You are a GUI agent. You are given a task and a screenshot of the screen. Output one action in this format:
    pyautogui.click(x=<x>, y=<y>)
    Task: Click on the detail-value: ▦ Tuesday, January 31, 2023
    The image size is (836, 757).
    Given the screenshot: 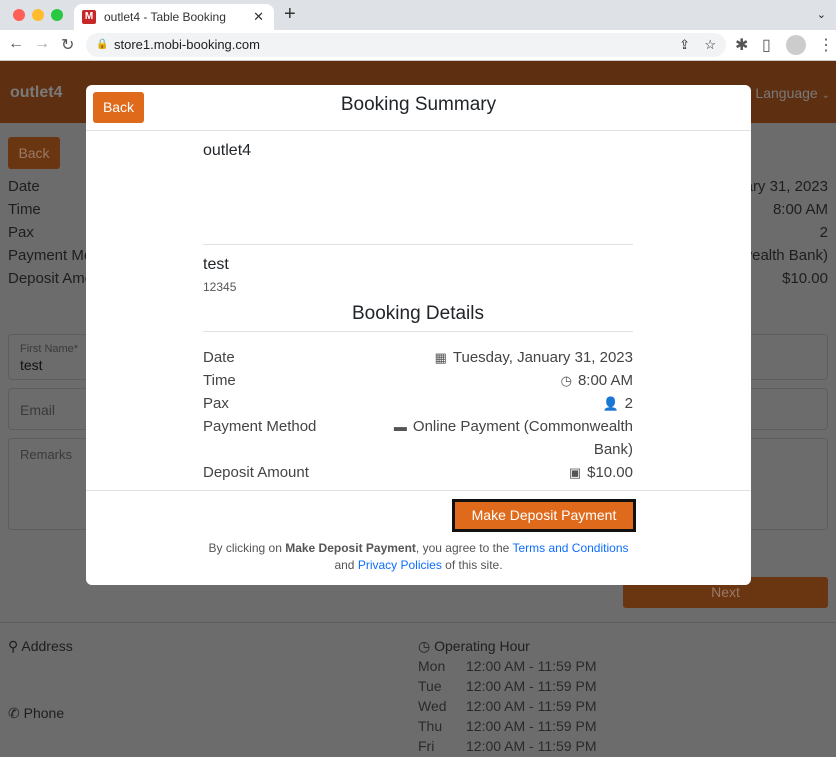 What is the action you would take?
    pyautogui.click(x=534, y=357)
    